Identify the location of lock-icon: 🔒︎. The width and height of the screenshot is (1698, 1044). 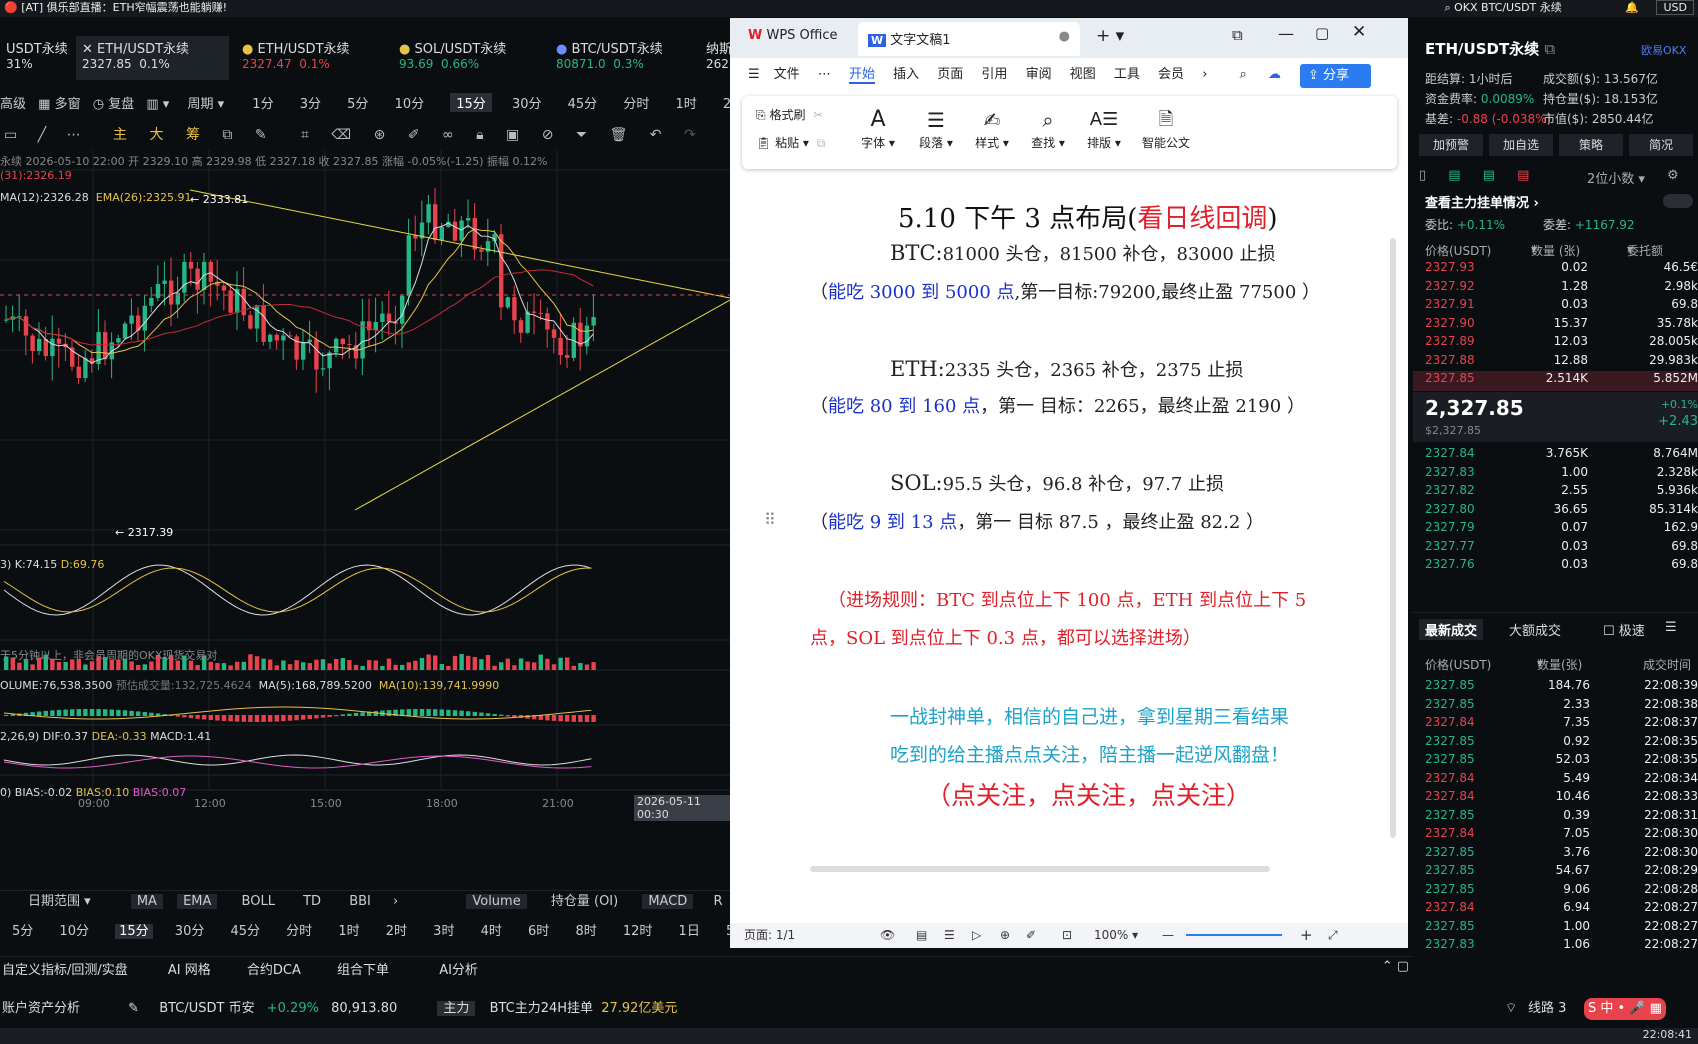
(479, 135).